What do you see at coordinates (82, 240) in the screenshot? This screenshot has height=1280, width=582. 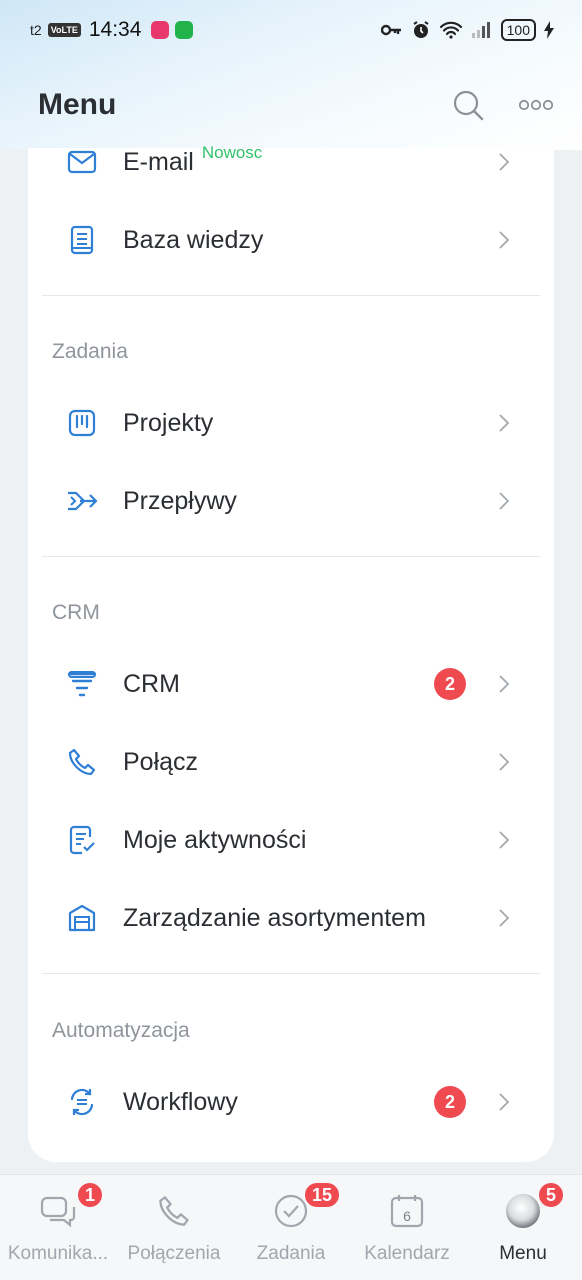 I see `book-icon` at bounding box center [82, 240].